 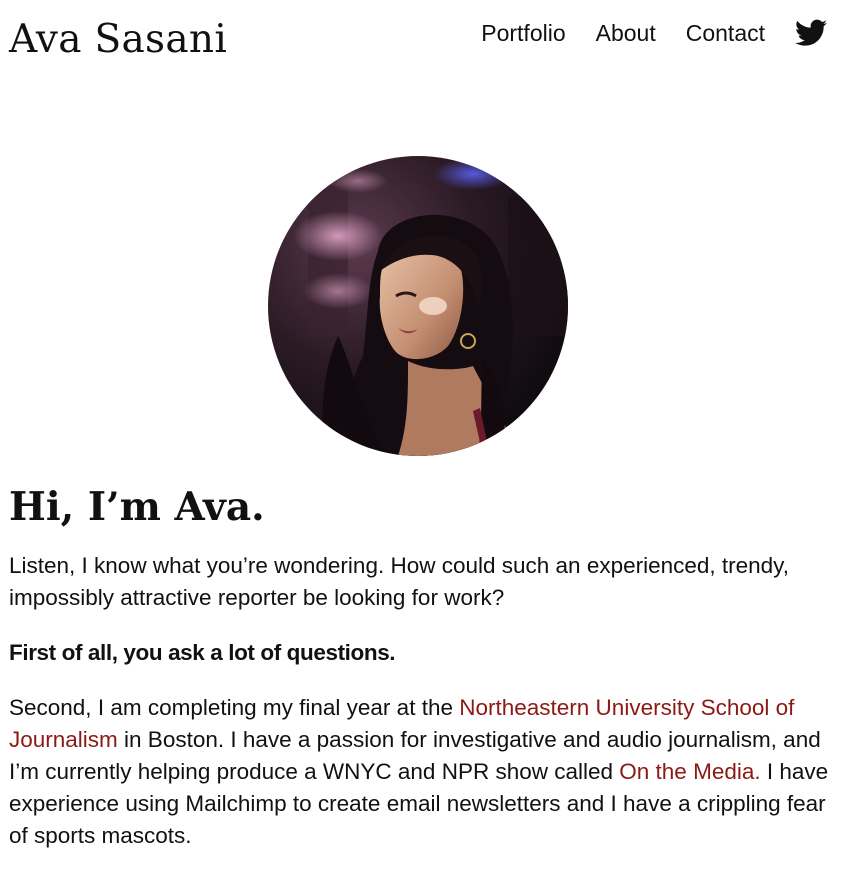 I want to click on nav-contact-link: Contact, so click(x=725, y=33).